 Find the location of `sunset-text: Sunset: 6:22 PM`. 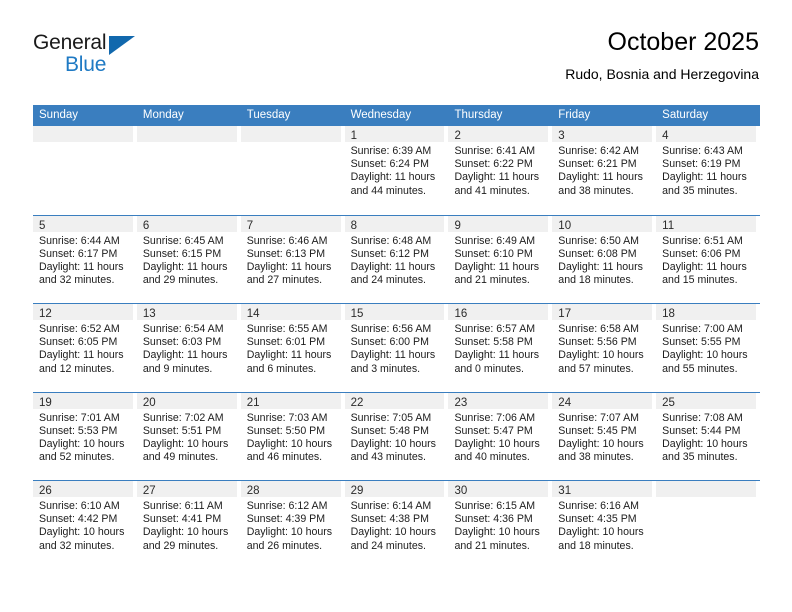

sunset-text: Sunset: 6:22 PM is located at coordinates (493, 164).